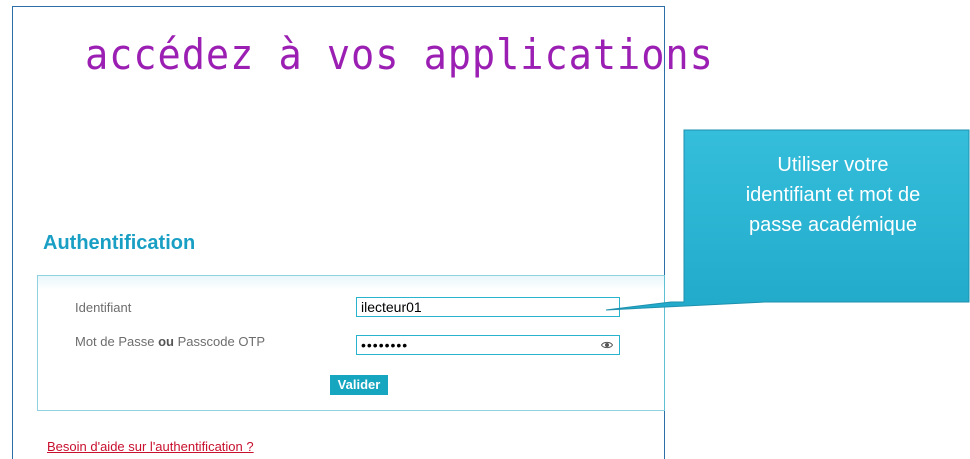  What do you see at coordinates (103, 307) in the screenshot?
I see `username-label: Identifiant` at bounding box center [103, 307].